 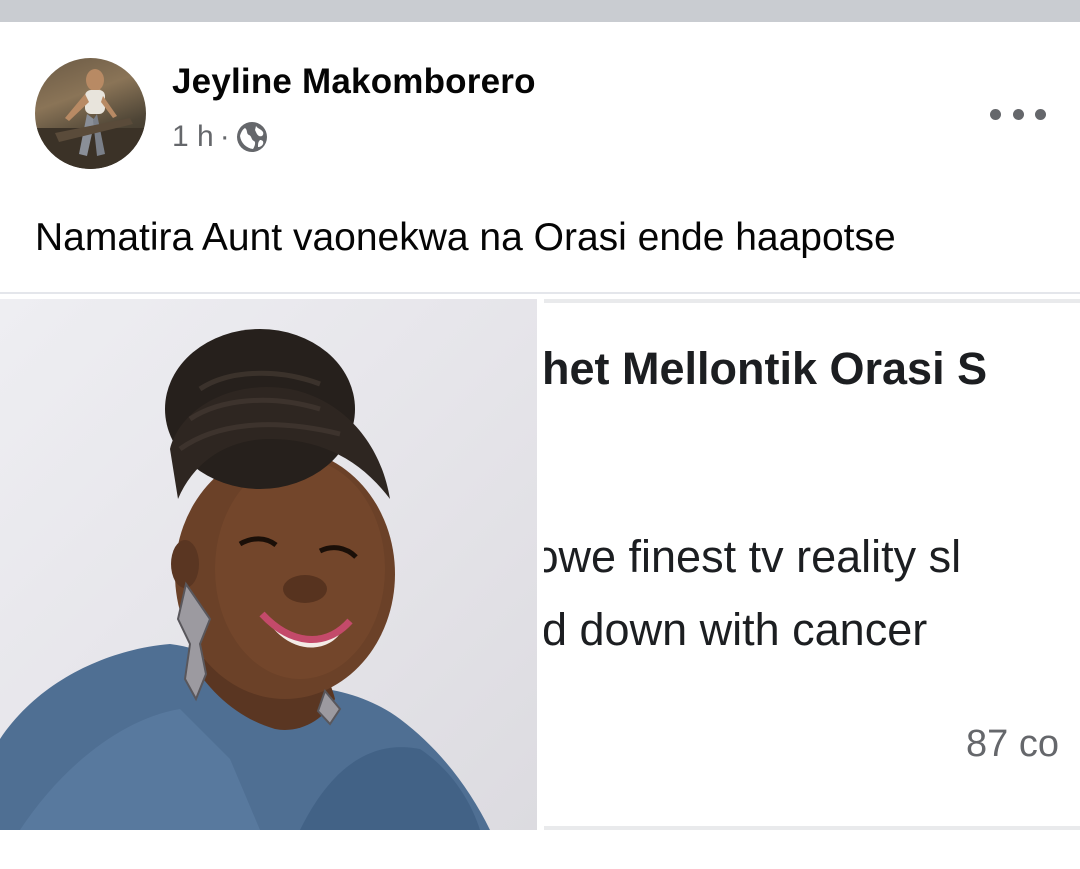 I want to click on more-options-button, so click(x=1018, y=114).